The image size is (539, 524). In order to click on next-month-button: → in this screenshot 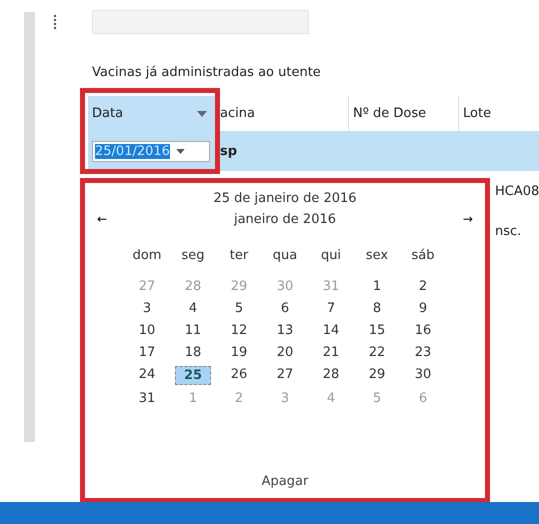, I will do `click(467, 219)`.